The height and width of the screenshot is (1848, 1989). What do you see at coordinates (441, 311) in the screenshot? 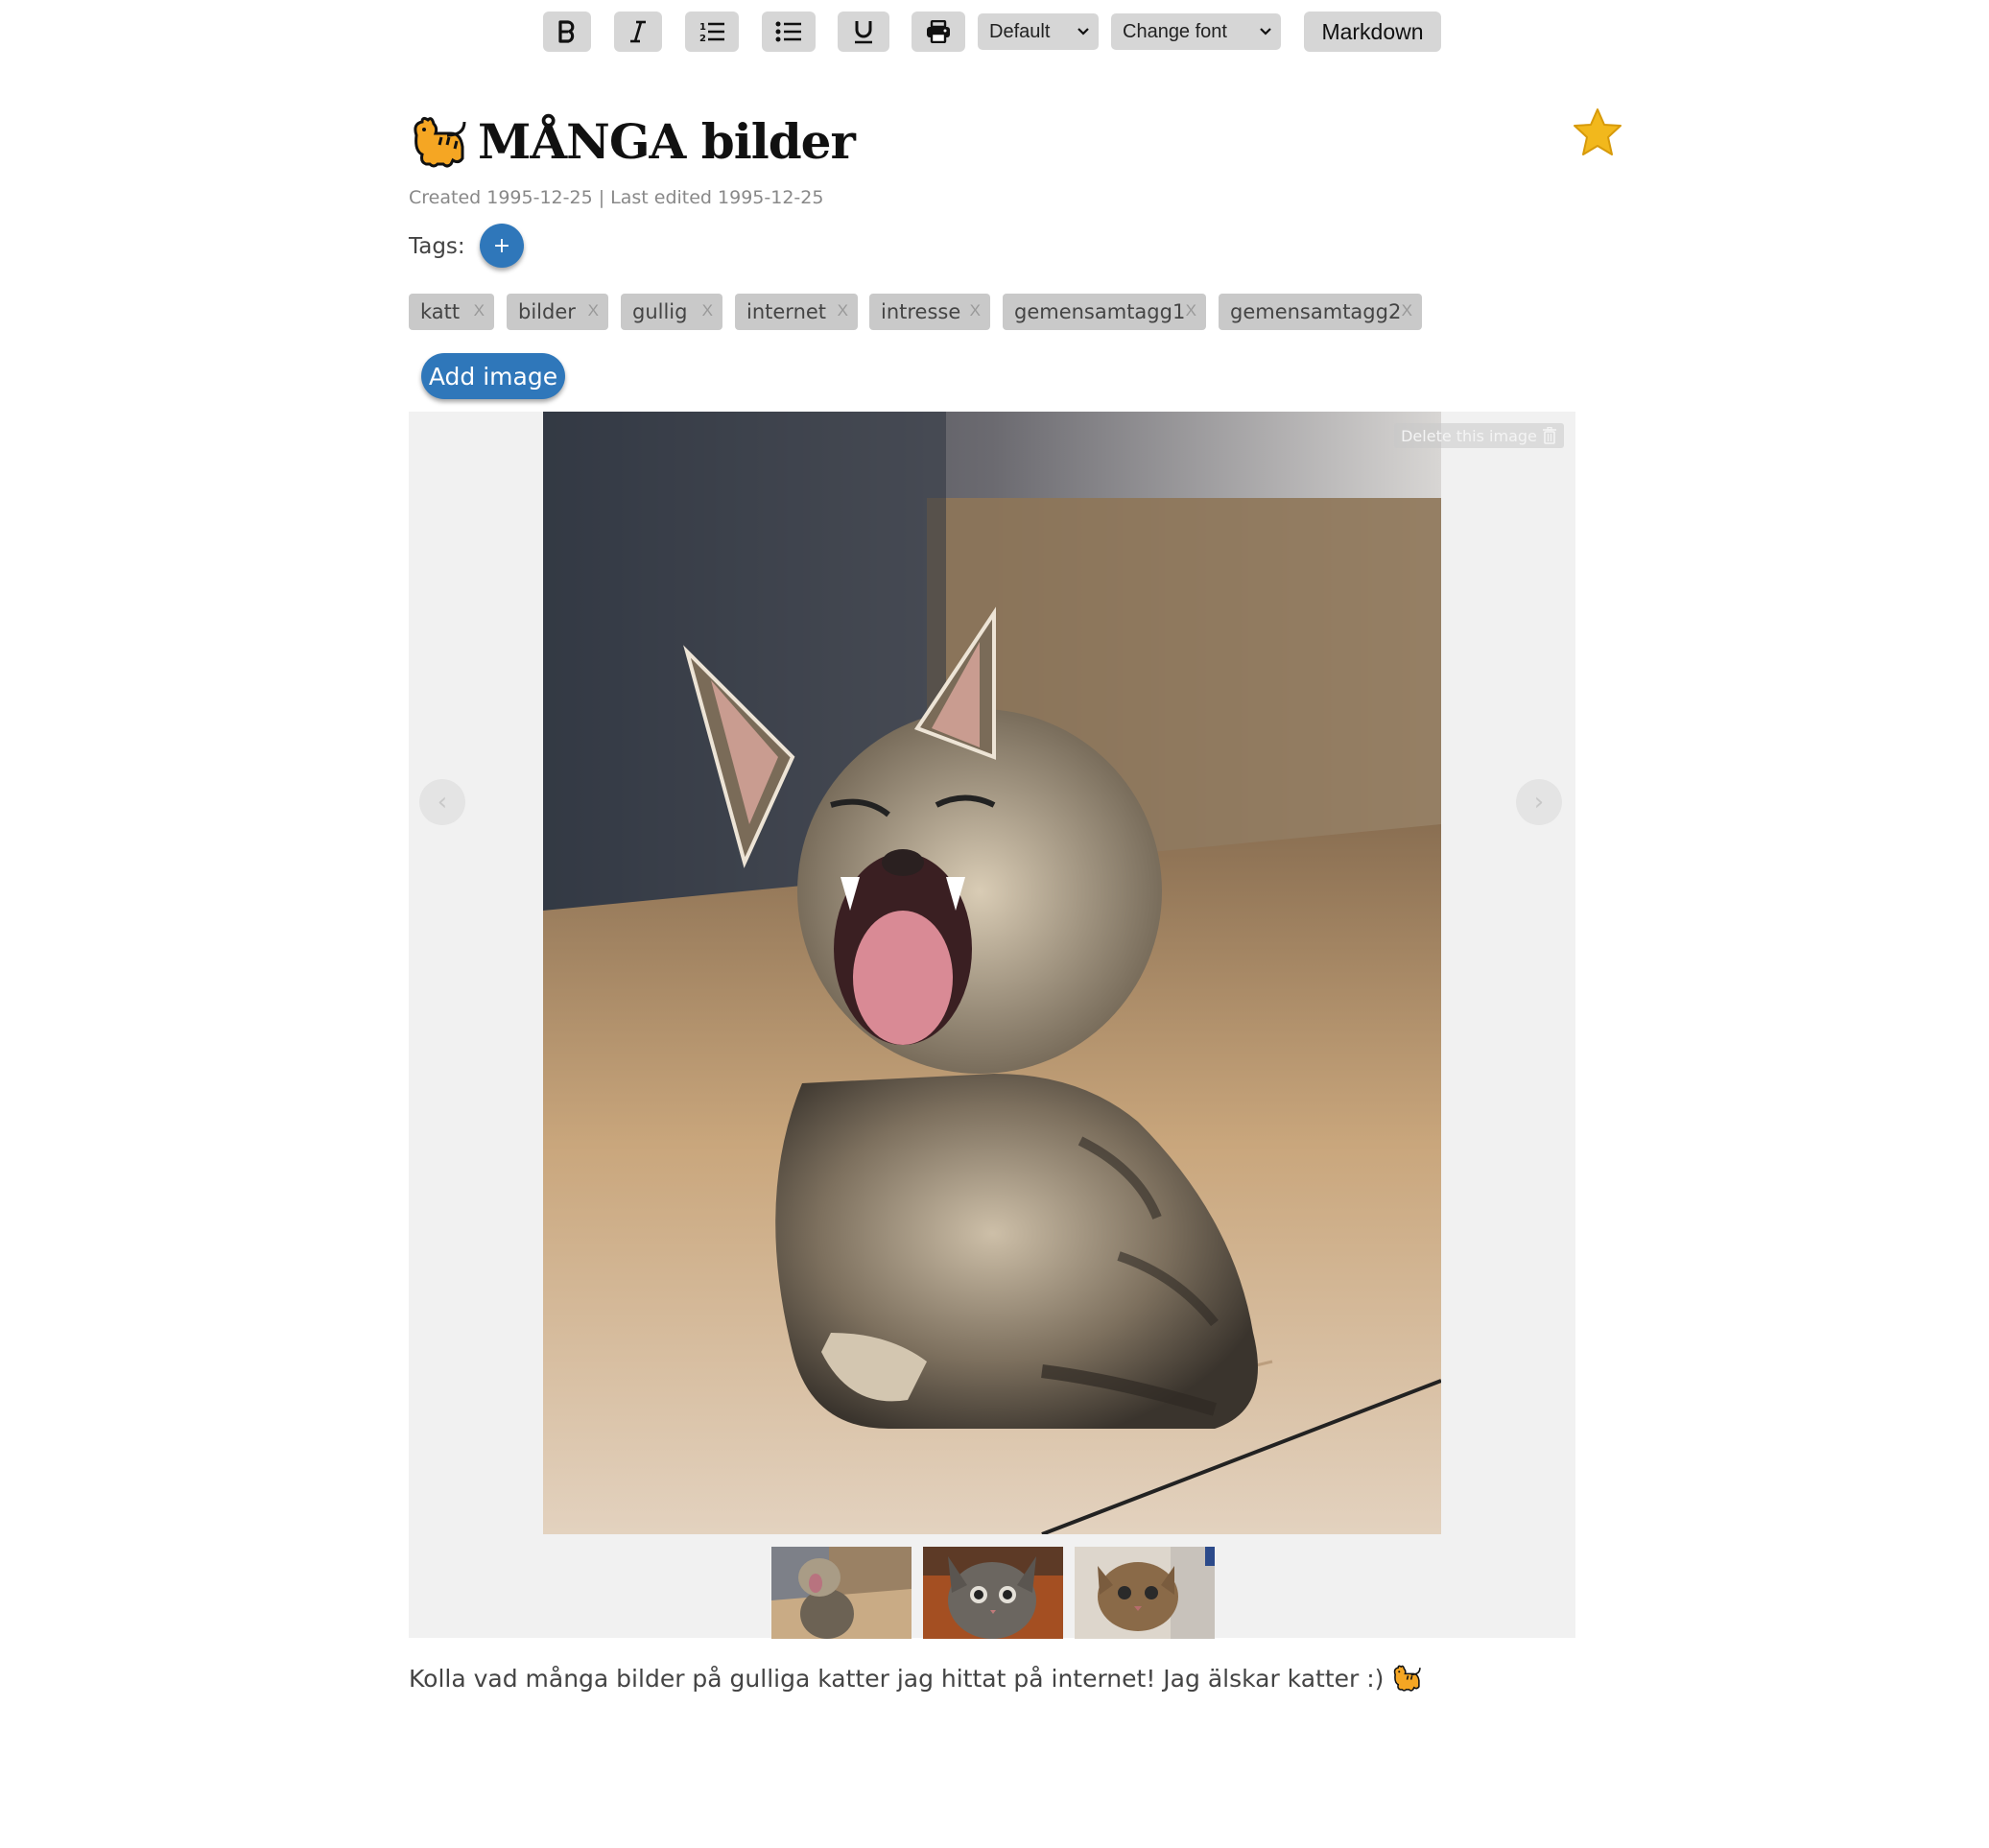
I see `tag-label: katt` at bounding box center [441, 311].